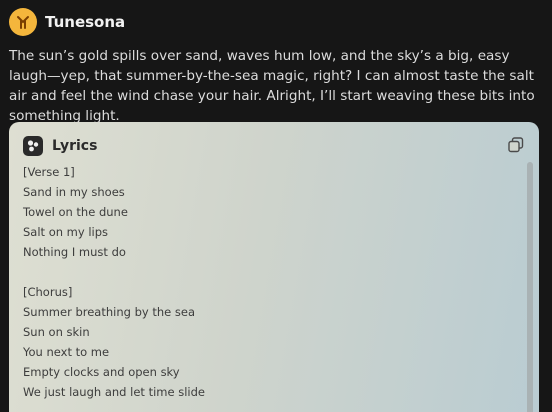  I want to click on lyric-line: [Verse 1], so click(49, 172).